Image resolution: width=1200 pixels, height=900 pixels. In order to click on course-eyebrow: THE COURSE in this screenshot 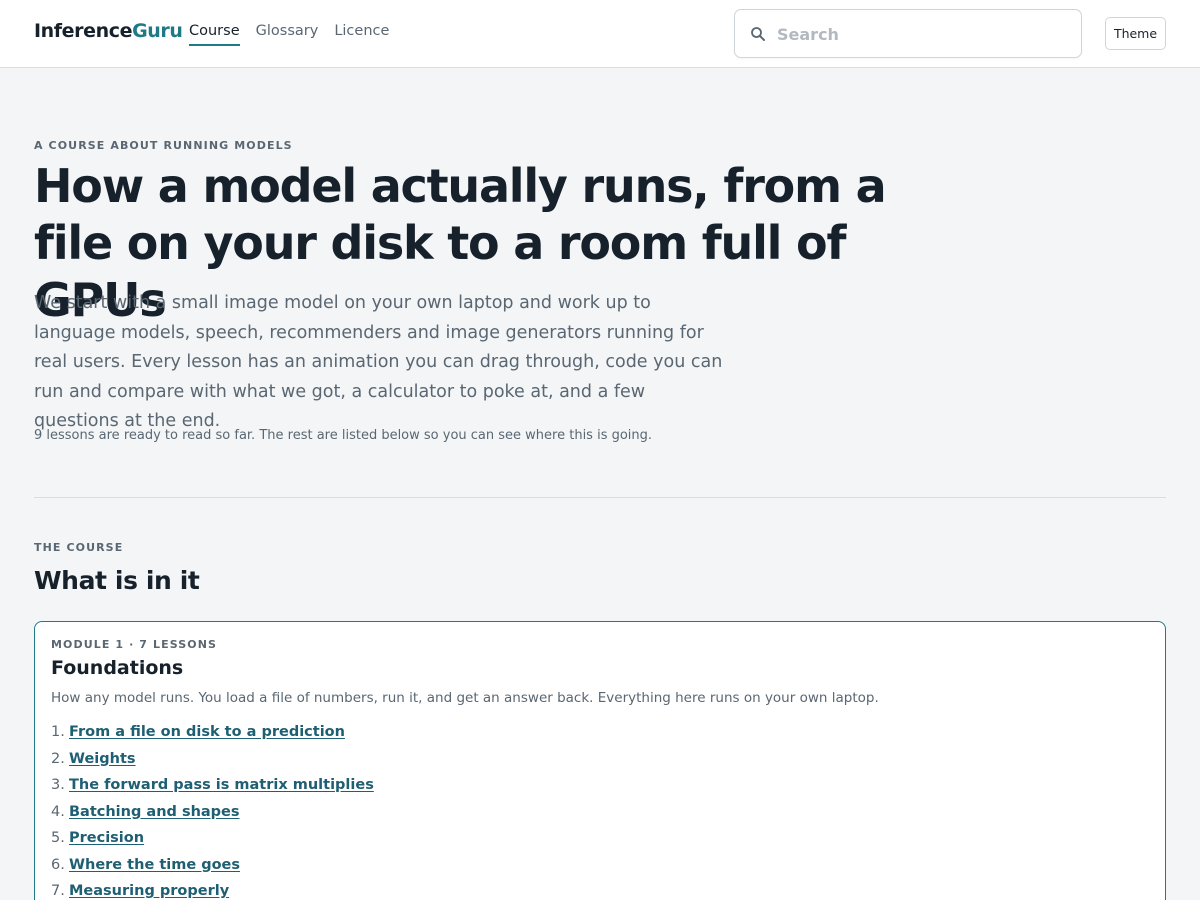, I will do `click(79, 547)`.